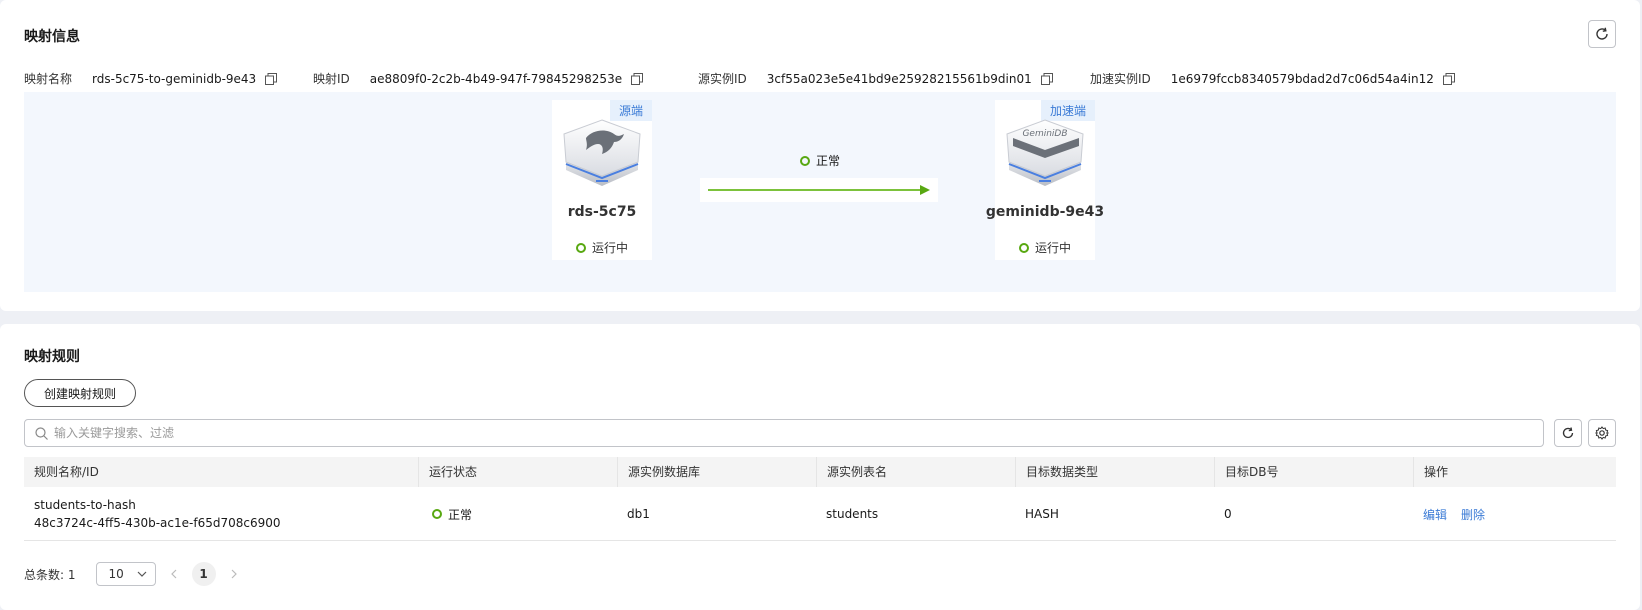 The width and height of the screenshot is (1642, 610). Describe the element at coordinates (52, 37) in the screenshot. I see `mapping-info-title: 映射信息` at that location.